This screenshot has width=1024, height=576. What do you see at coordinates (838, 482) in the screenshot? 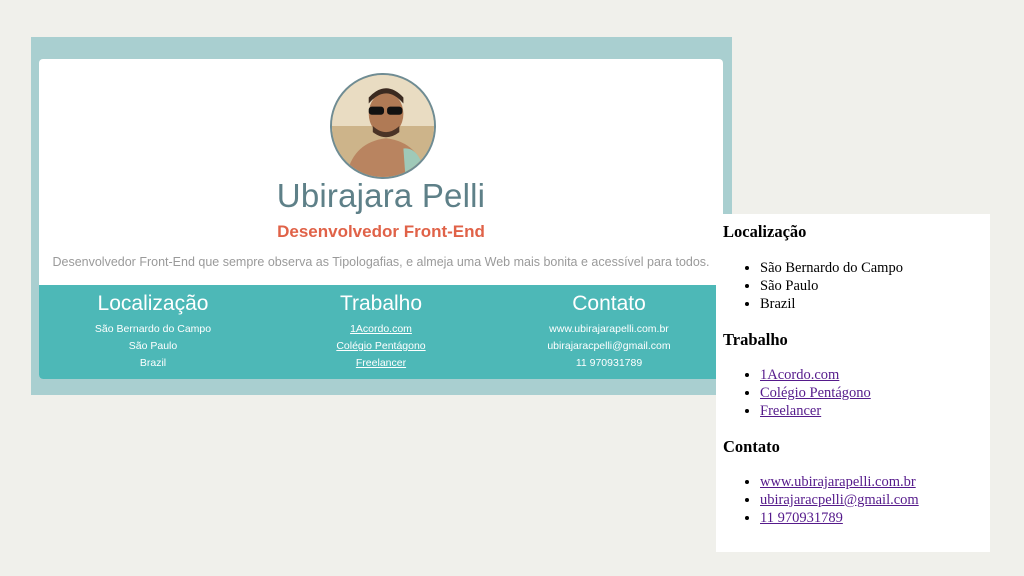
I see `unstyled-contact-link: www.ubirajarapelli.com.br` at bounding box center [838, 482].